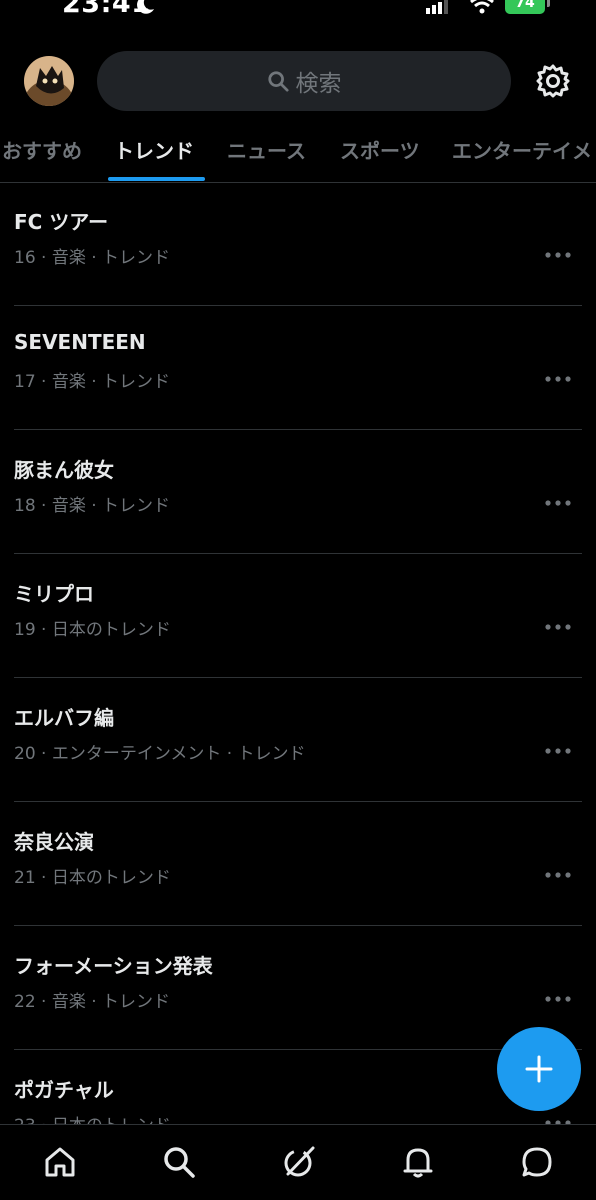 The width and height of the screenshot is (596, 1200). I want to click on trend-meta: 21 · 日本のトレンド, so click(92, 878).